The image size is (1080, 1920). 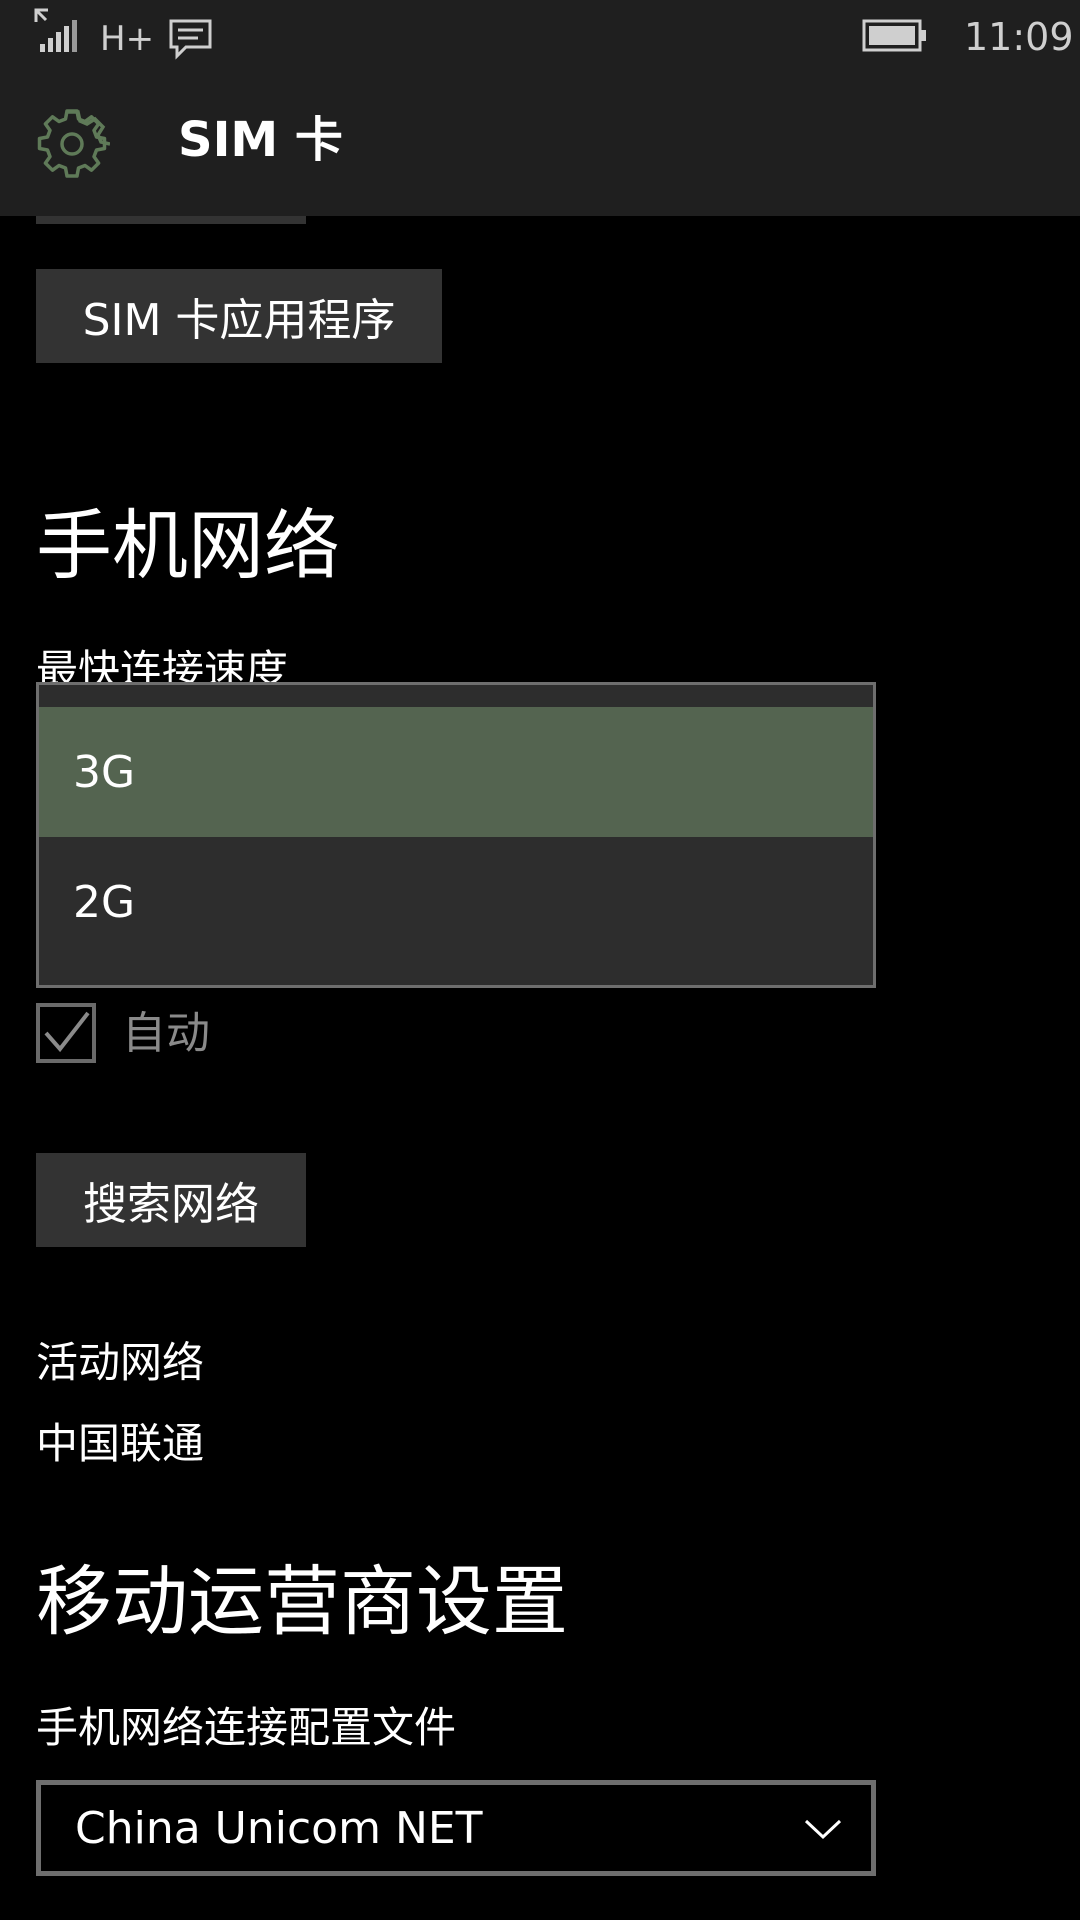 What do you see at coordinates (171, 1200) in the screenshot?
I see `search-network-button: 搜索网络` at bounding box center [171, 1200].